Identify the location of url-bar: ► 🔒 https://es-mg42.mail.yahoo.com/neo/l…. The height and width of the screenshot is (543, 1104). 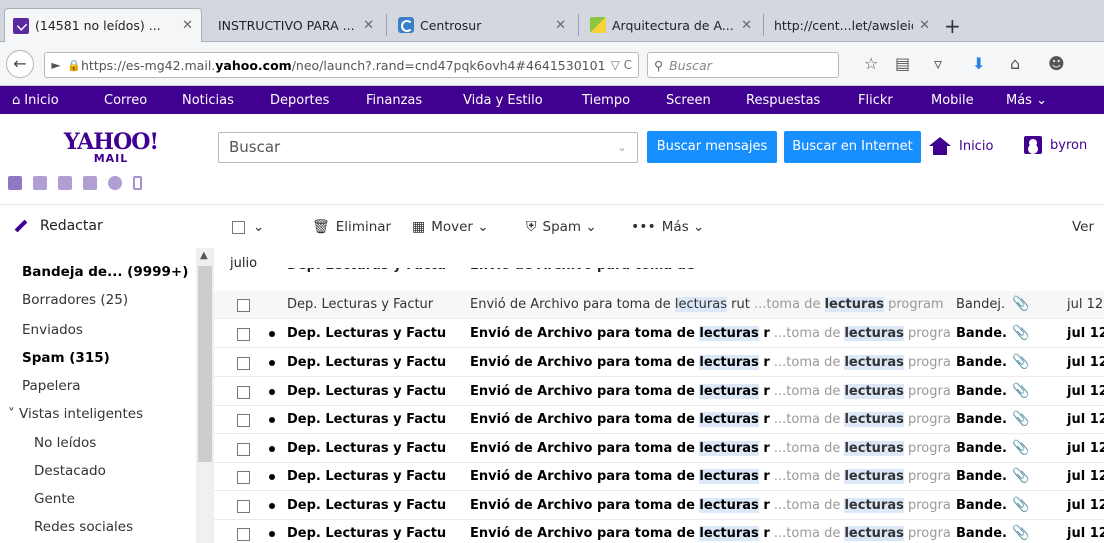
(341, 65).